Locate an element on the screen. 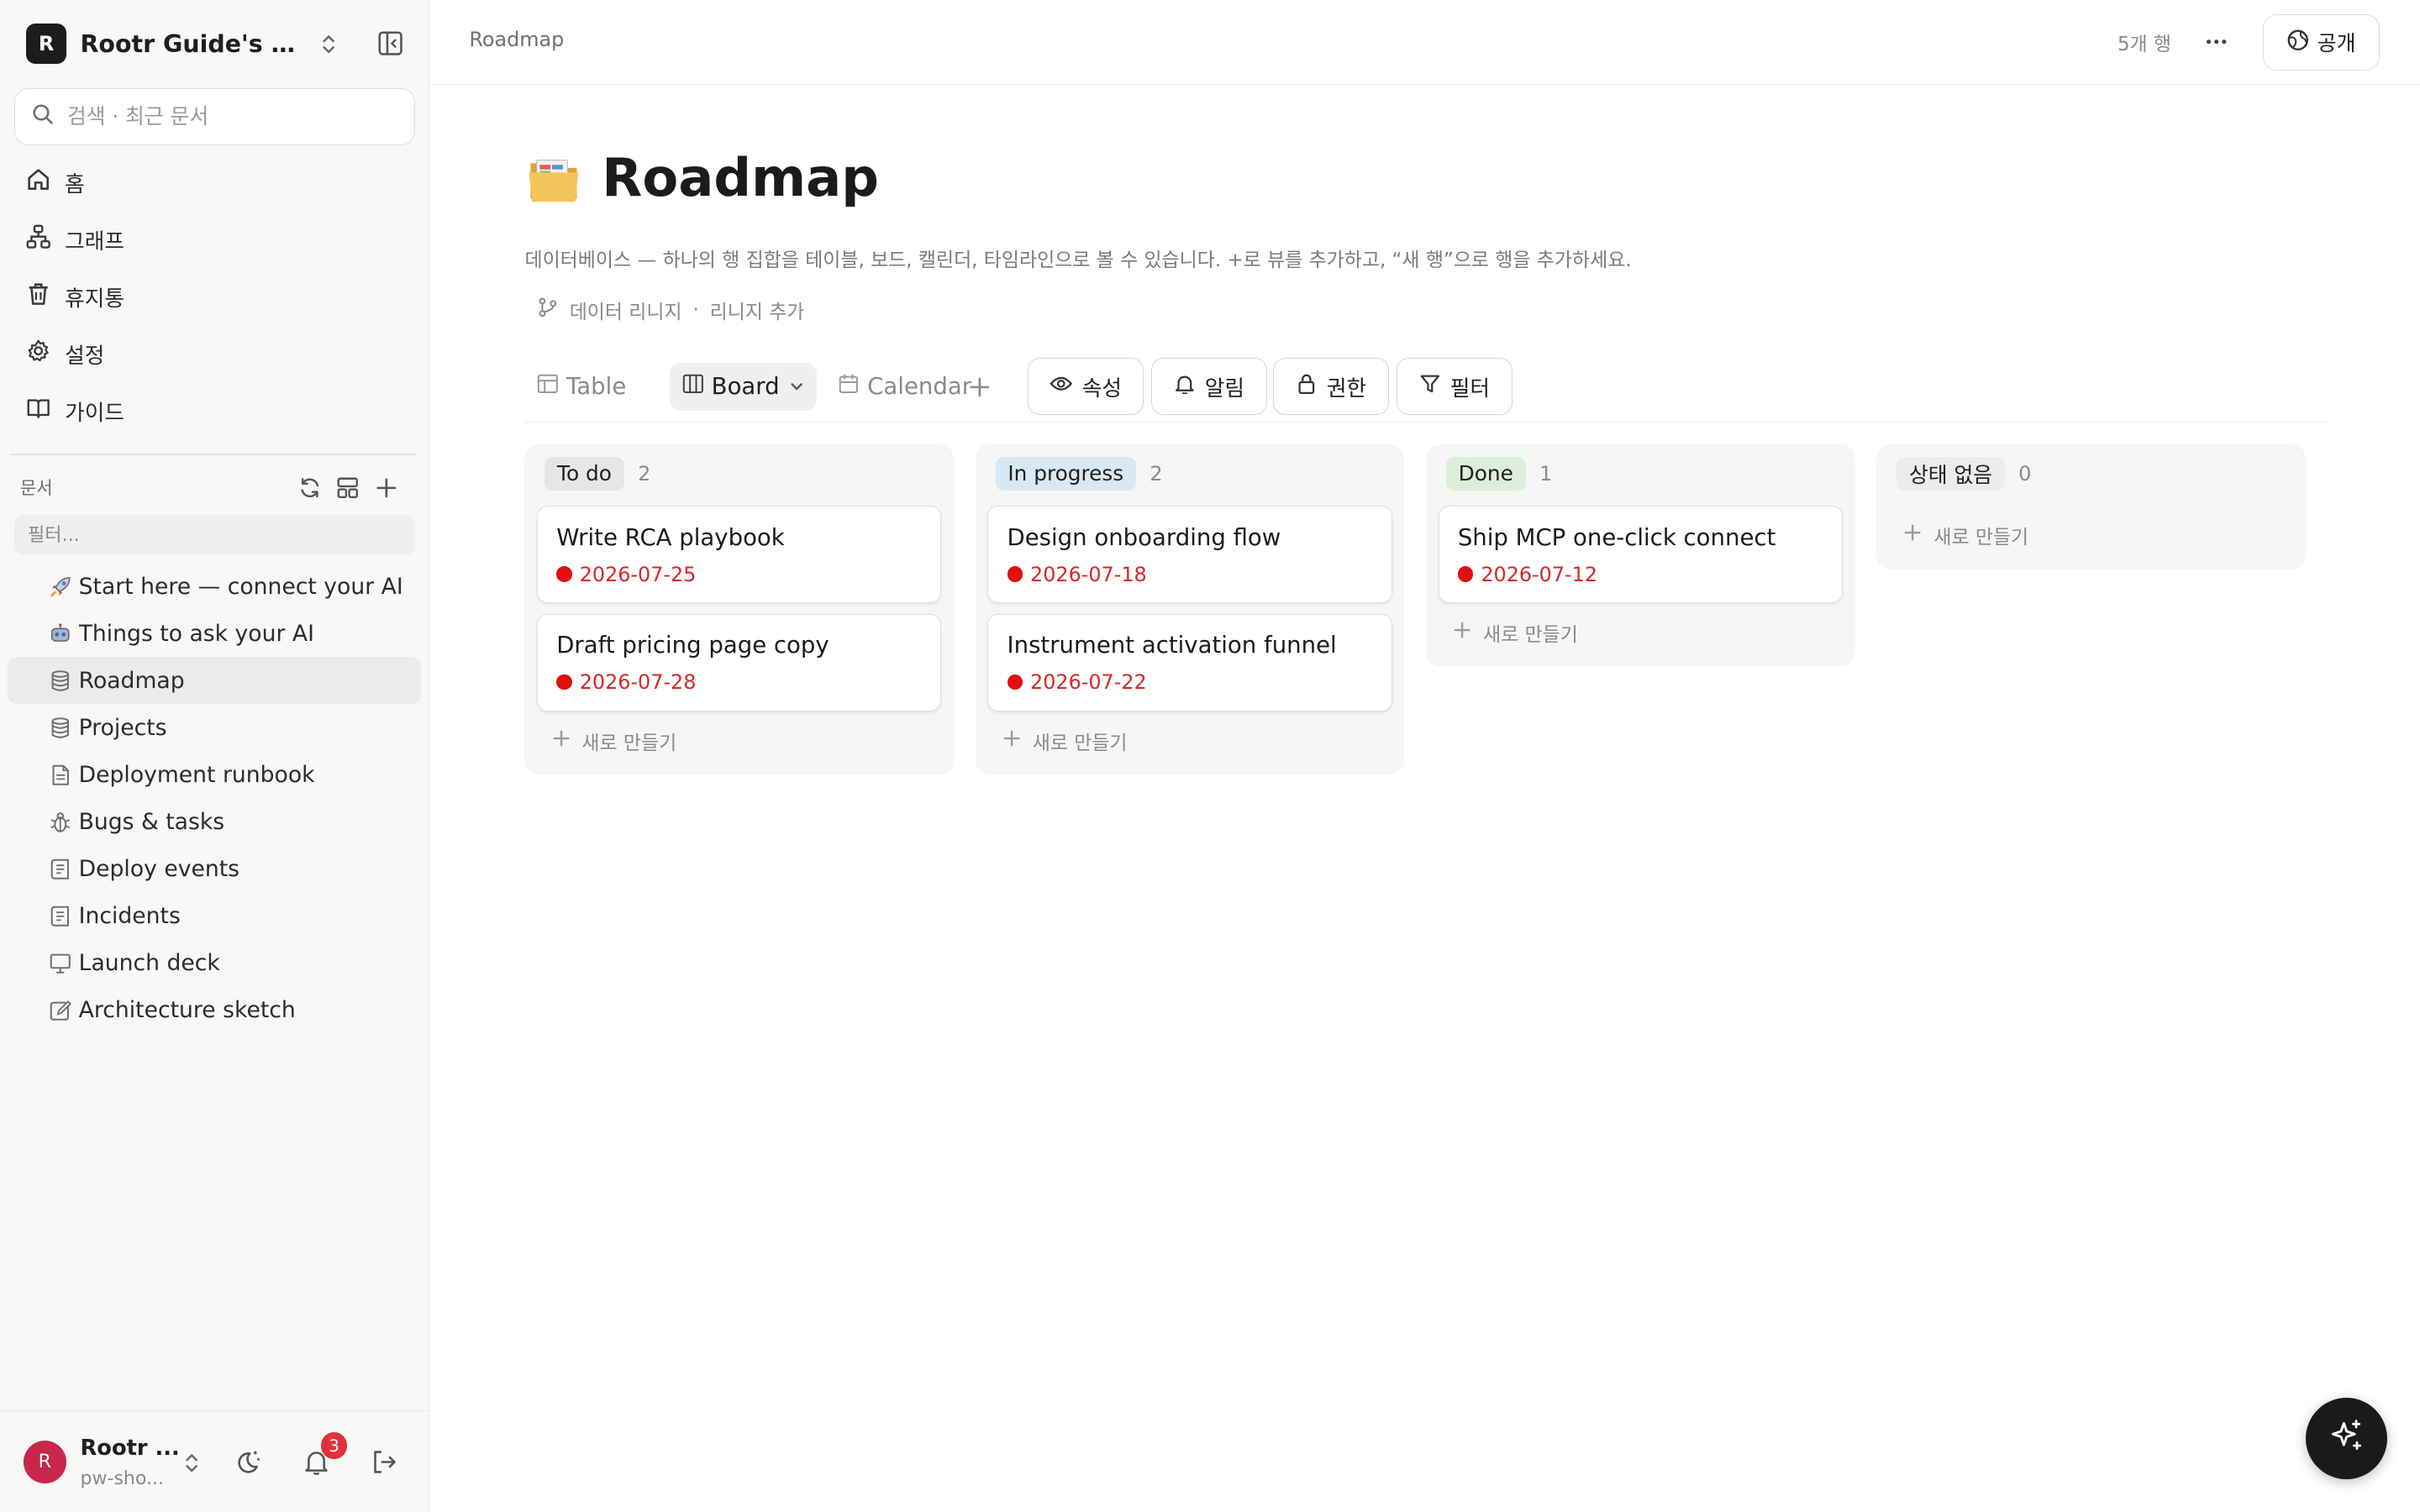 This screenshot has height=1512, width=2420. docs-section-header: 문서 is located at coordinates (213, 487).